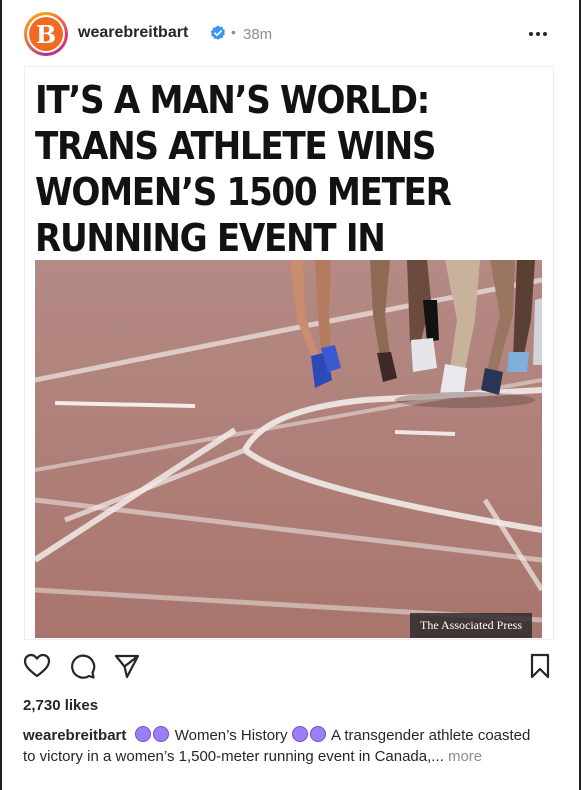 The height and width of the screenshot is (790, 583). I want to click on post-time: 38m, so click(257, 34).